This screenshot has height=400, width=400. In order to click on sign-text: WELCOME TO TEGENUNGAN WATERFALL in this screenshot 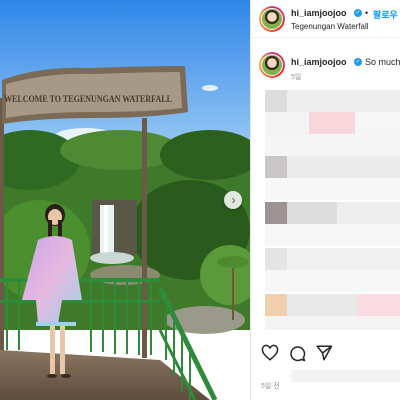, I will do `click(88, 99)`.